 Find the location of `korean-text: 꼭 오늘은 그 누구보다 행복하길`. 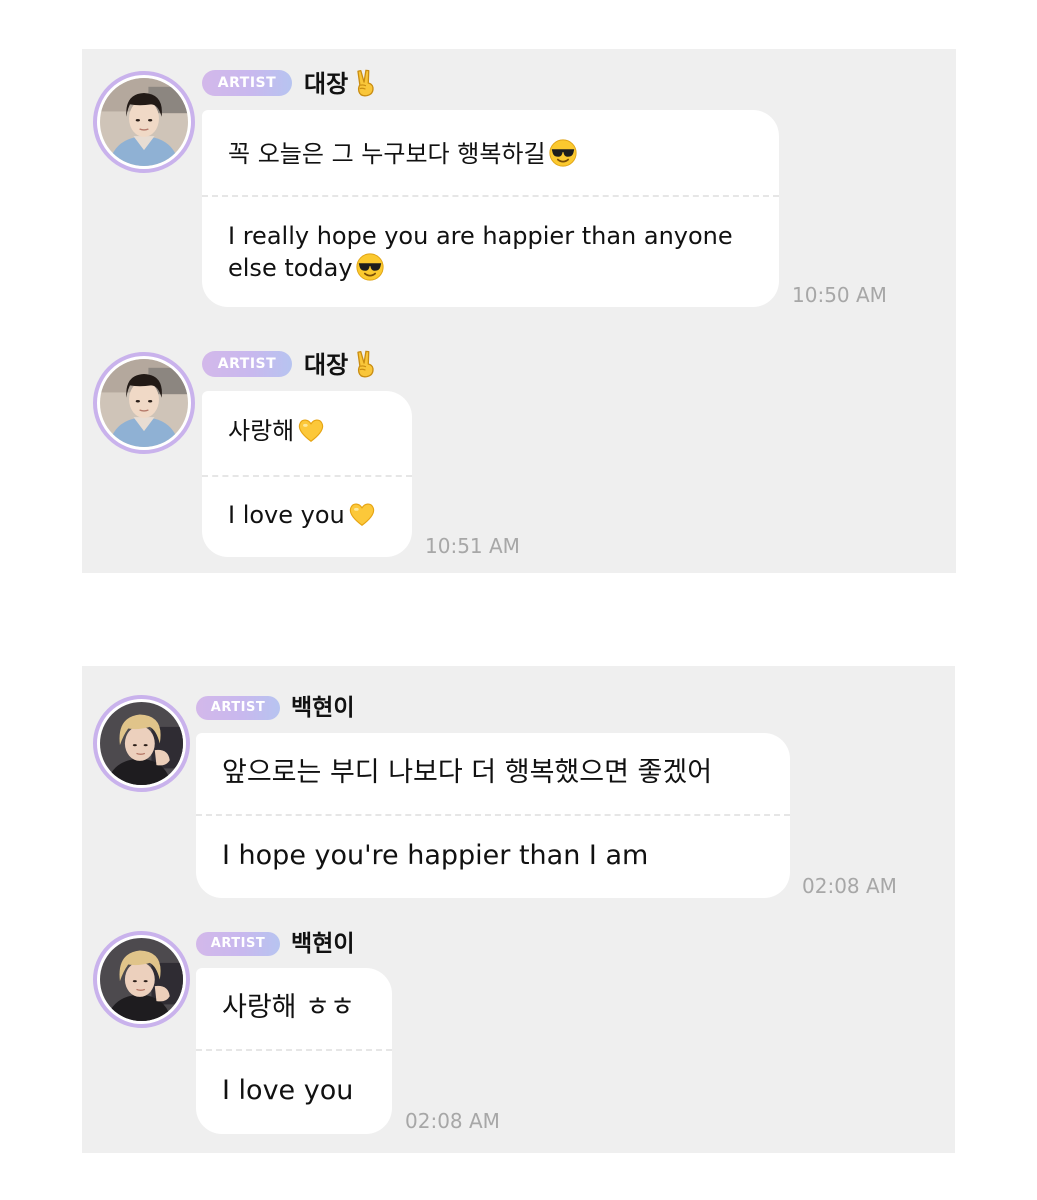

korean-text: 꼭 오늘은 그 누구보다 행복하길 is located at coordinates (490, 154).